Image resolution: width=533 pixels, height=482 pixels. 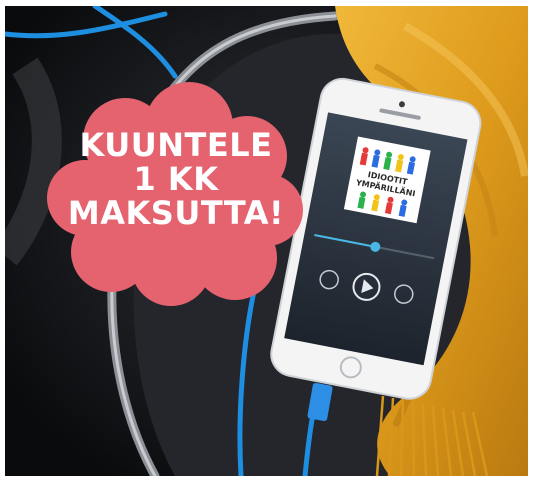 I want to click on promo-line3: MAKSUTTA!, so click(x=176, y=213).